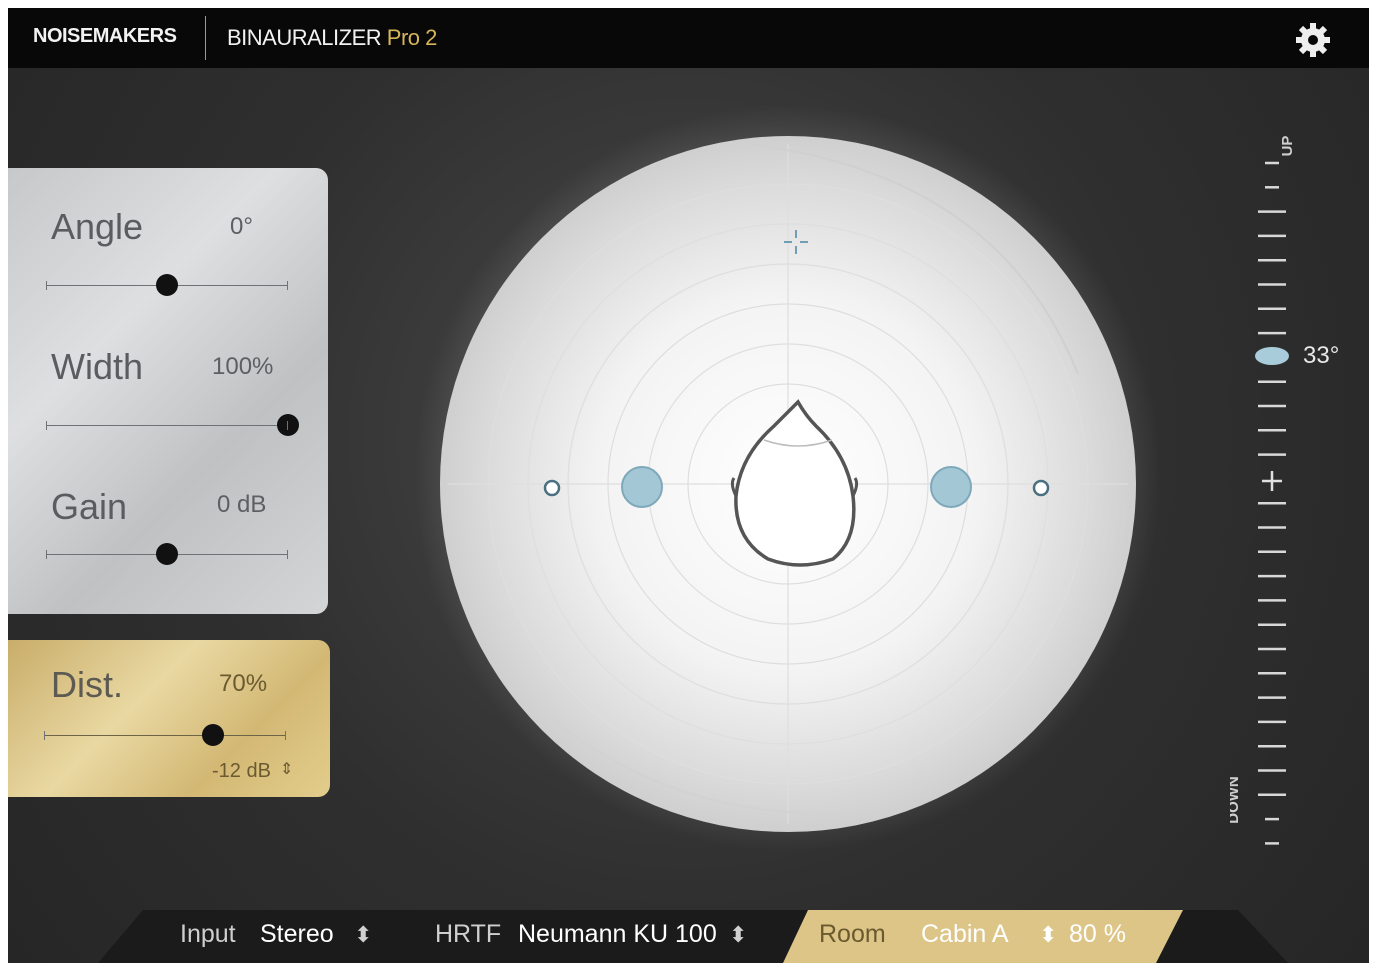 This screenshot has width=1375, height=965. I want to click on width-label: Width, so click(97, 366).